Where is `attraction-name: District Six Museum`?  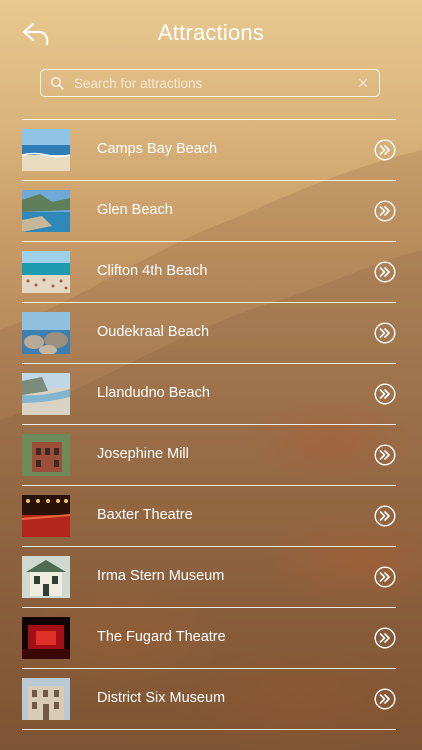
attraction-name: District Six Museum is located at coordinates (161, 698).